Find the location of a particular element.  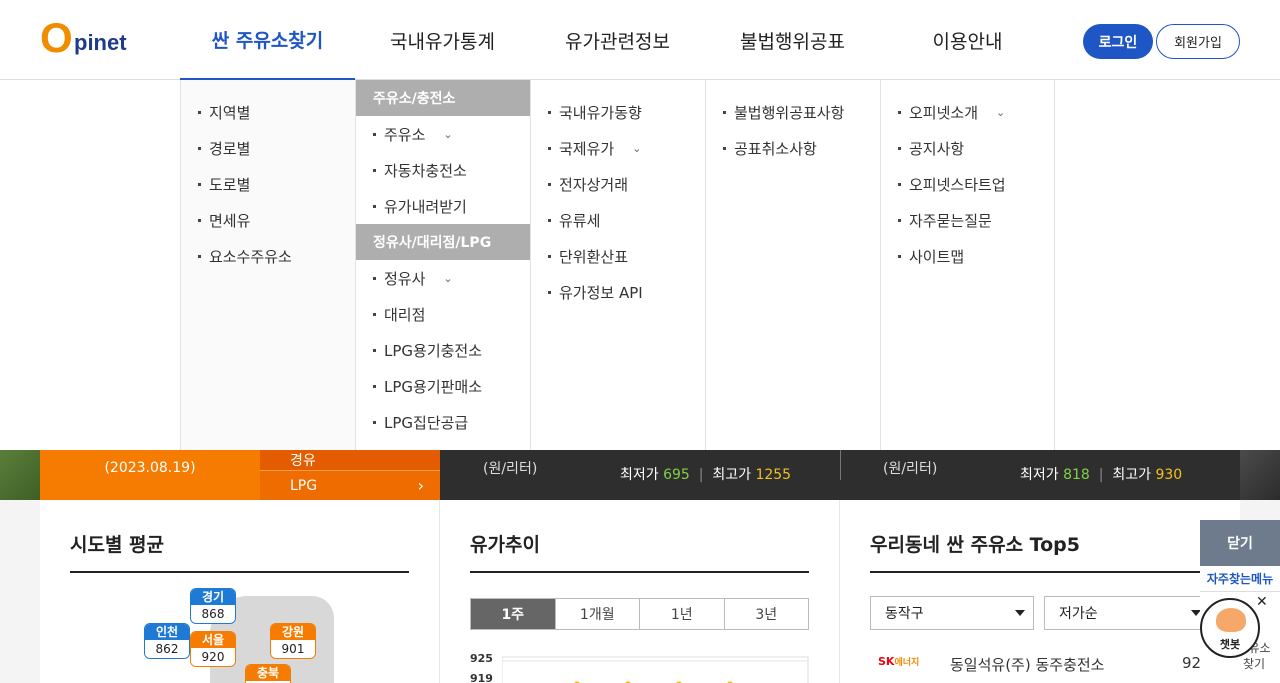

menu-item-agency: 대리점 is located at coordinates (443, 314).